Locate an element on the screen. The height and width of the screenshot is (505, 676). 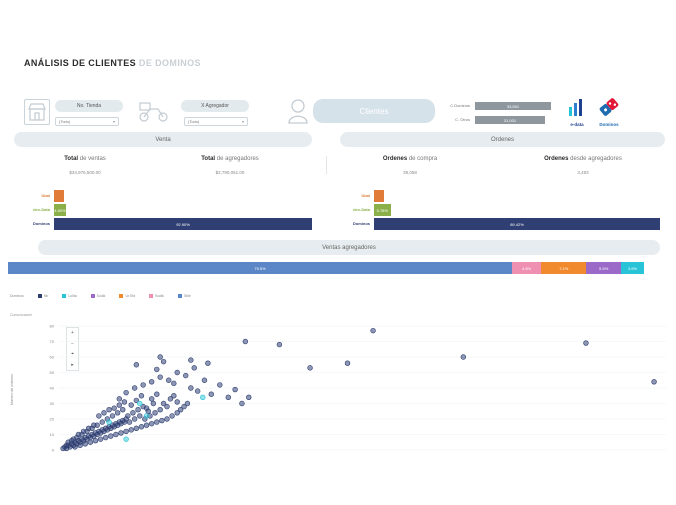
stacked-segment: 3.6% is located at coordinates (632, 268).